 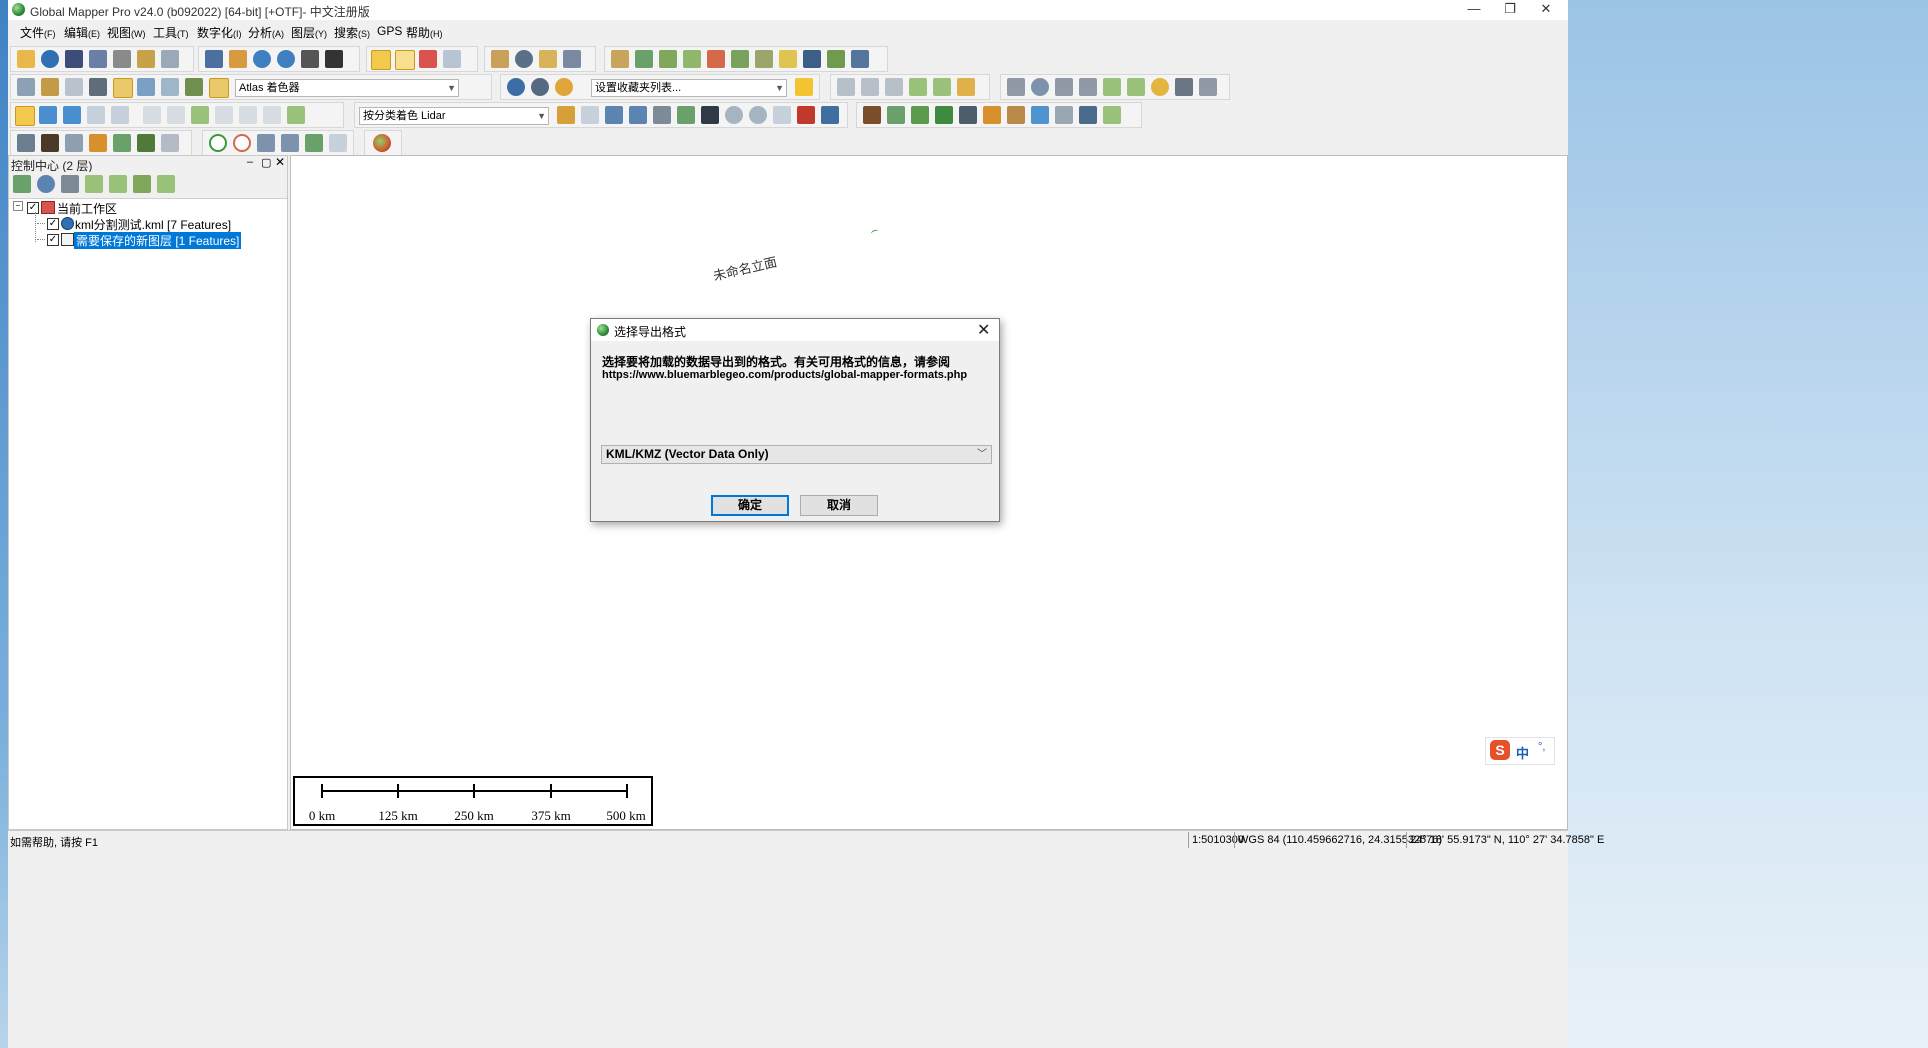 What do you see at coordinates (966, 87) in the screenshot?
I see `line-color-icon` at bounding box center [966, 87].